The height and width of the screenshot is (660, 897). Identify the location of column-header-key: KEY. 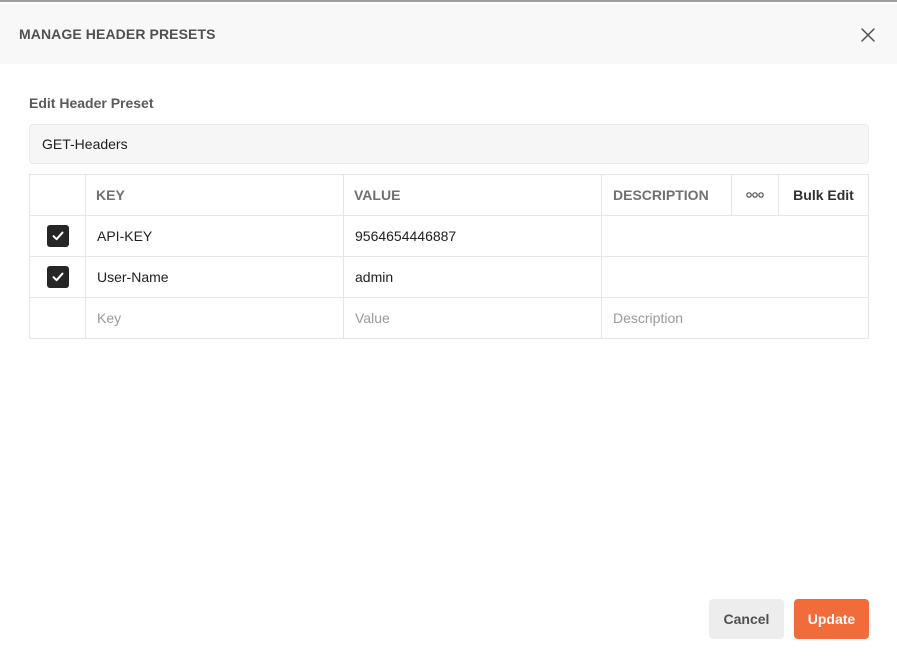
(215, 195).